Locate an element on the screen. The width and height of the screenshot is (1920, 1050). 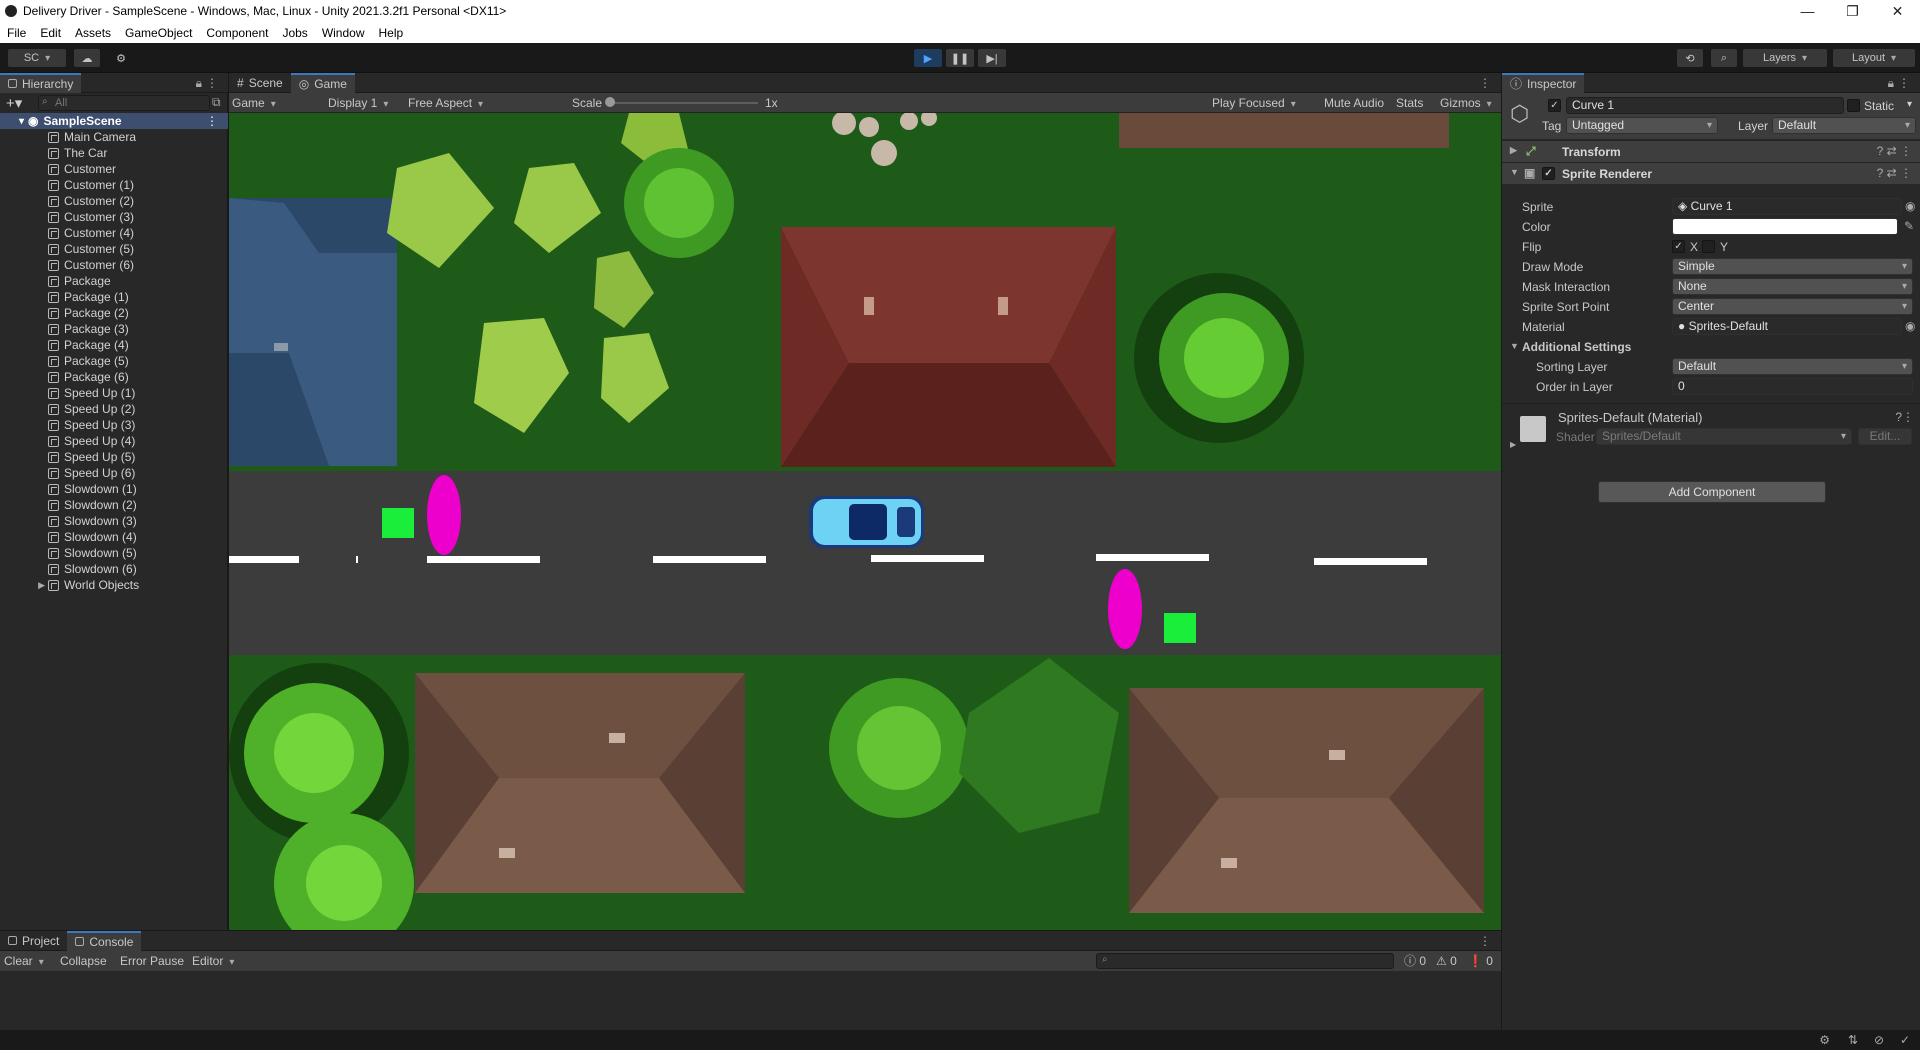
warning-count-toggle: ⚠ 0 is located at coordinates (1446, 961).